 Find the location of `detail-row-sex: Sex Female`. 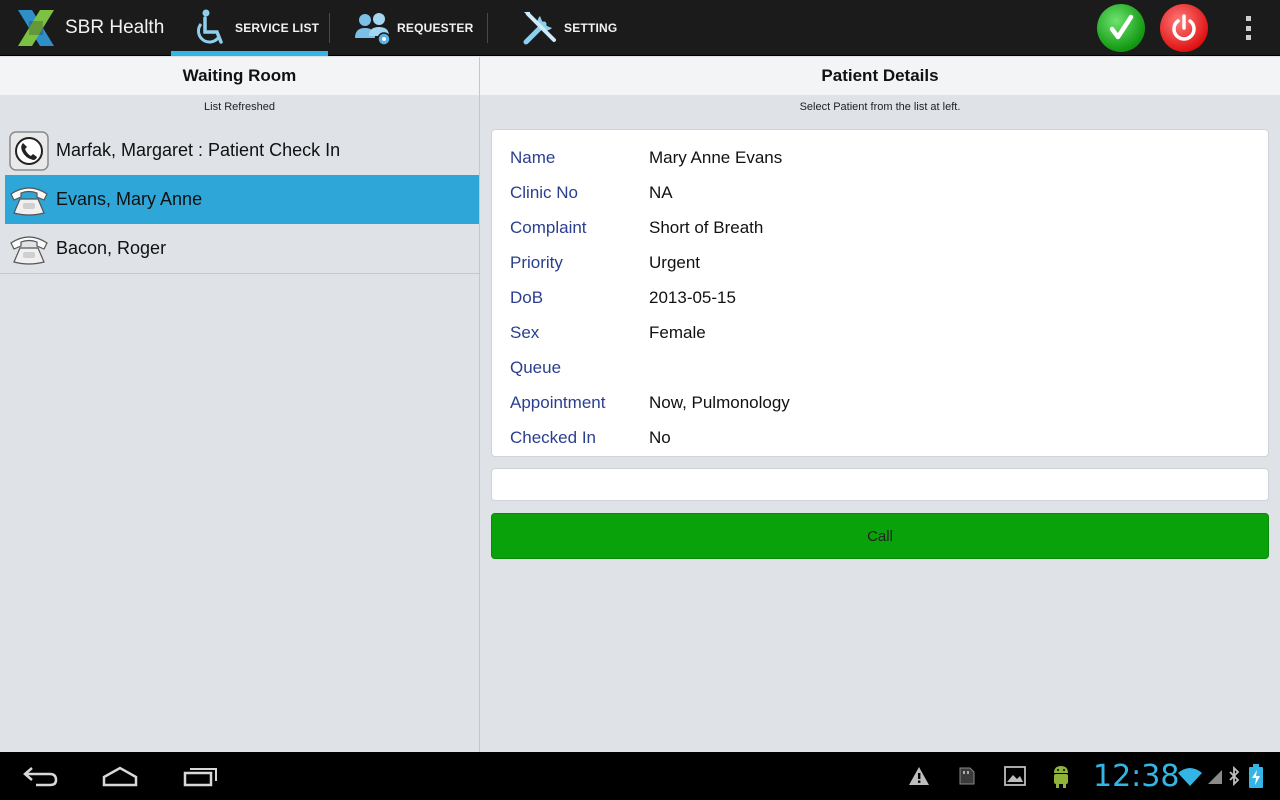

detail-row-sex: Sex Female is located at coordinates (608, 332).